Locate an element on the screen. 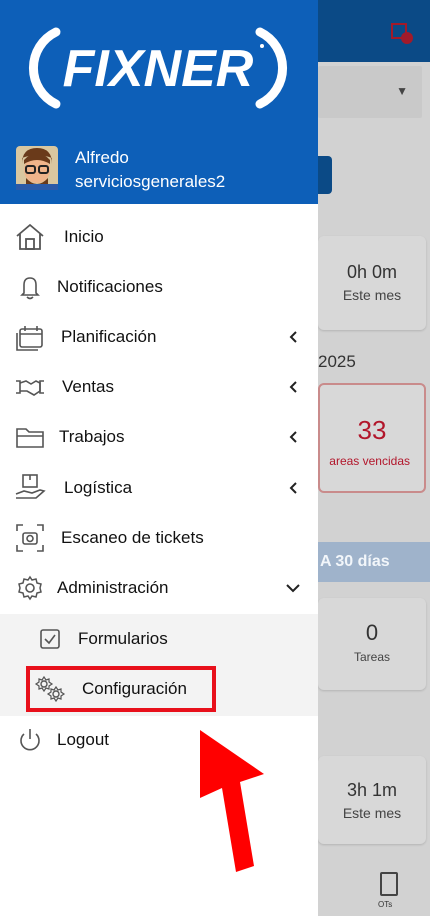  bottom-nav-label: OTs is located at coordinates (385, 904).